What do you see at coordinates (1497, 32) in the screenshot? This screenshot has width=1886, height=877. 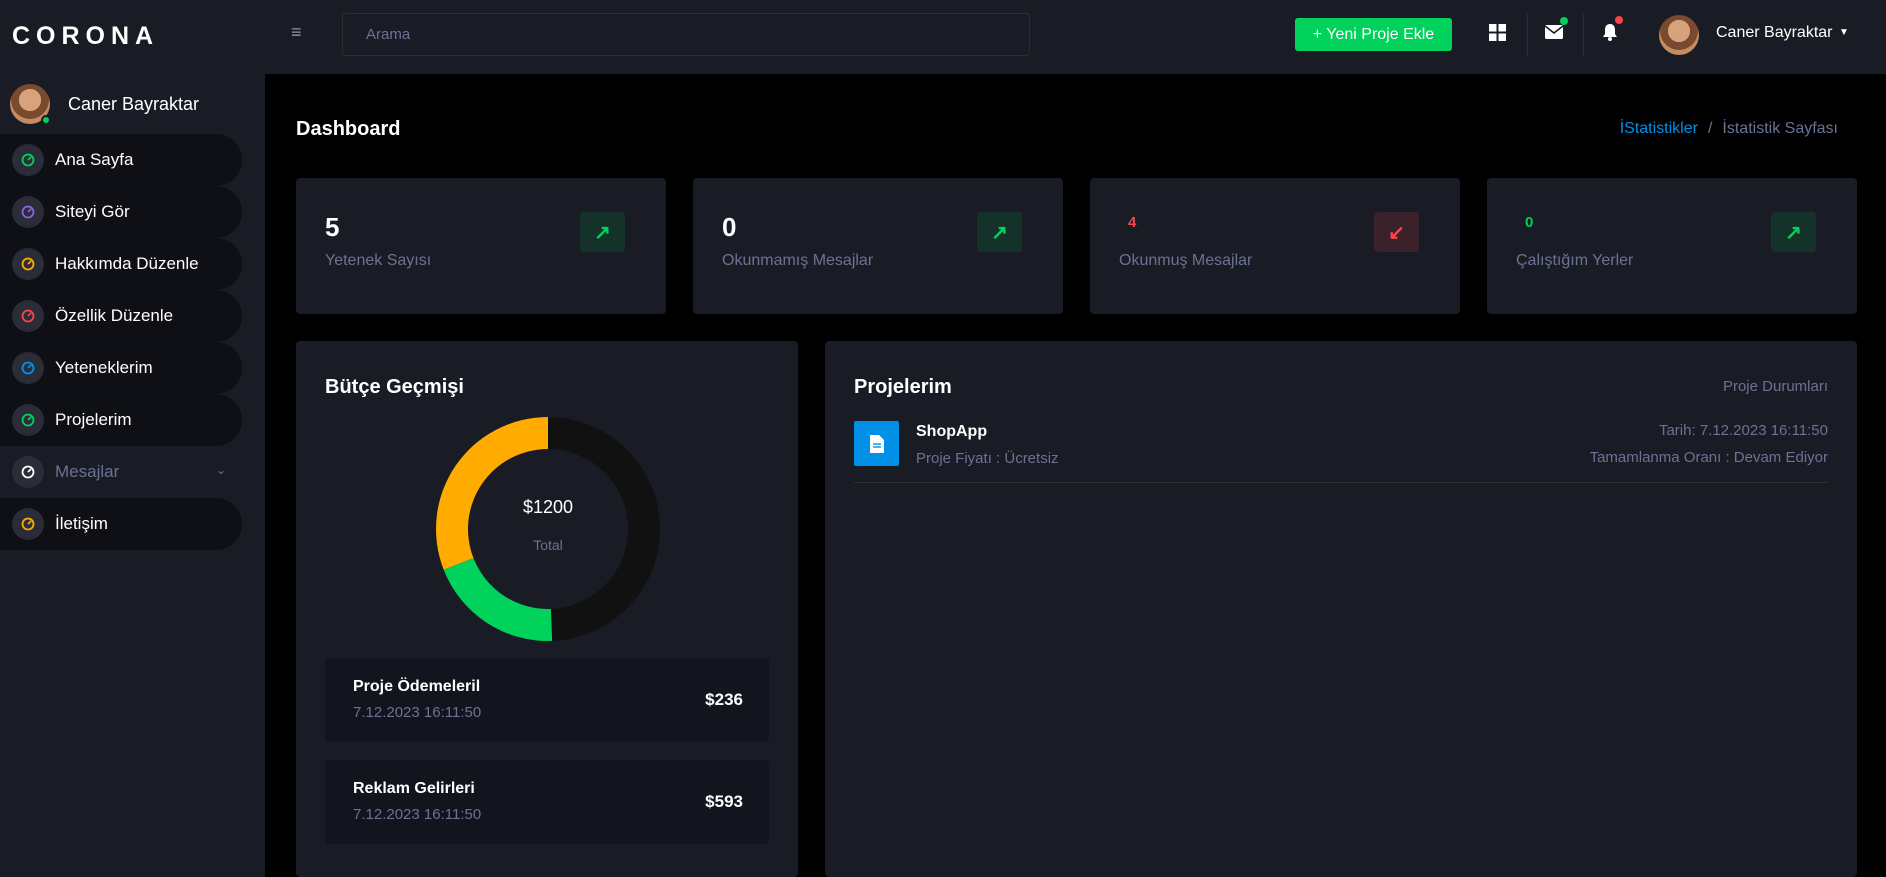 I see `grid-icon` at bounding box center [1497, 32].